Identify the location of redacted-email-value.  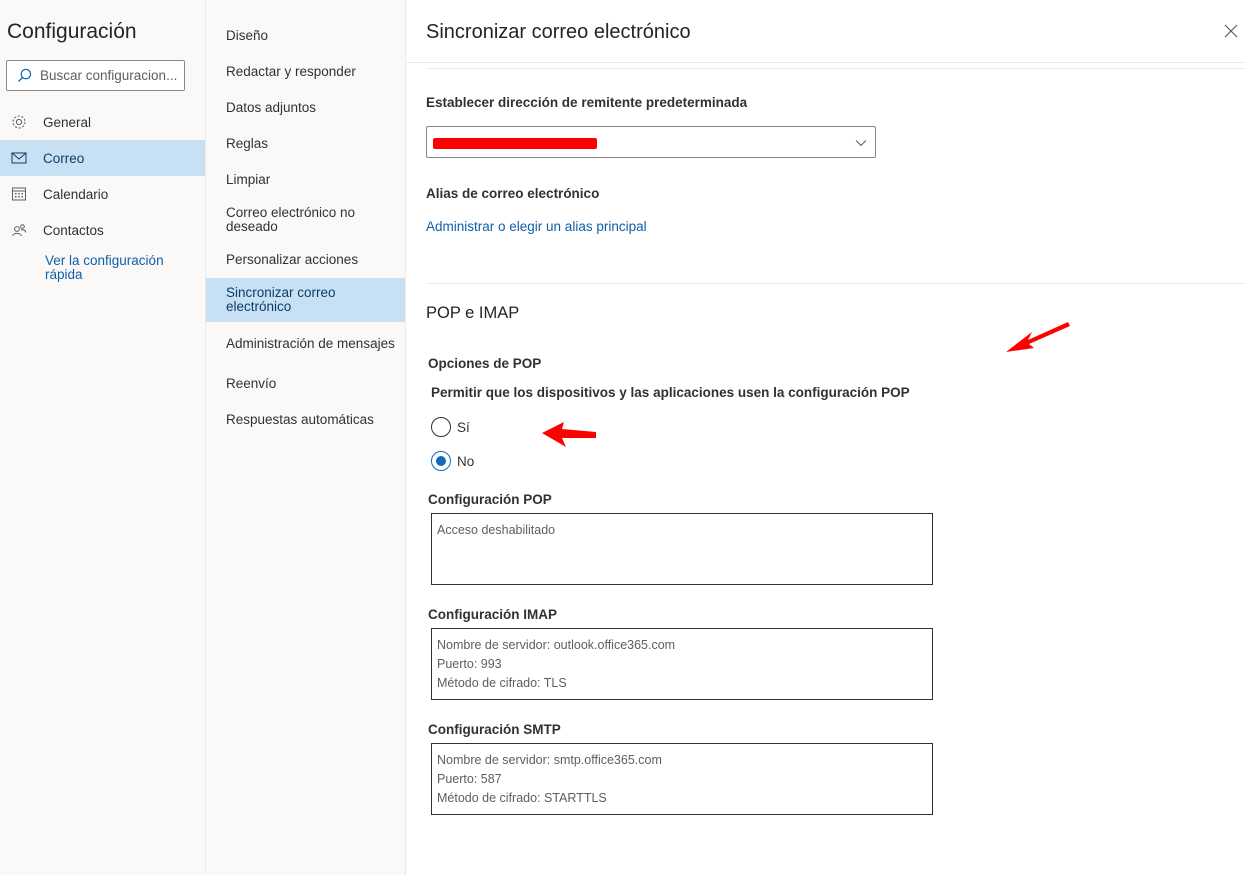
(515, 143).